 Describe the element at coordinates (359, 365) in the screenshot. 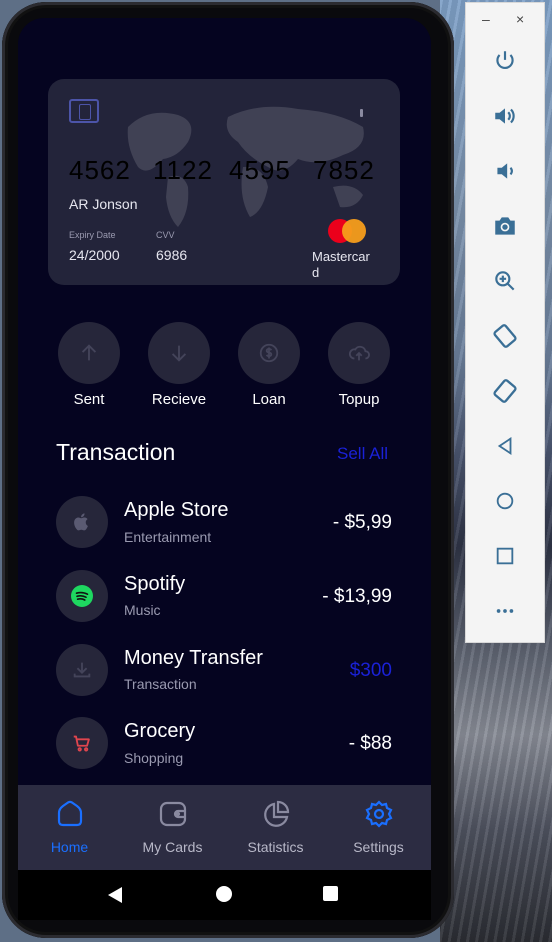

I see `action-topup: Topup` at that location.